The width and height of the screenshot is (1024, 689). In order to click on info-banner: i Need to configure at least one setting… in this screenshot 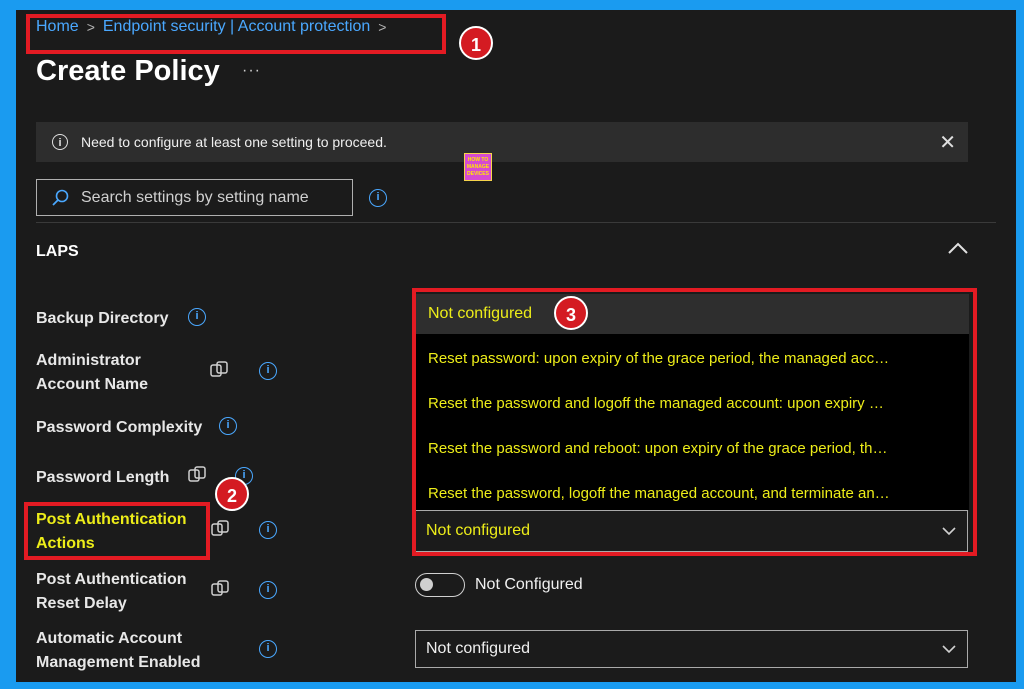, I will do `click(502, 142)`.